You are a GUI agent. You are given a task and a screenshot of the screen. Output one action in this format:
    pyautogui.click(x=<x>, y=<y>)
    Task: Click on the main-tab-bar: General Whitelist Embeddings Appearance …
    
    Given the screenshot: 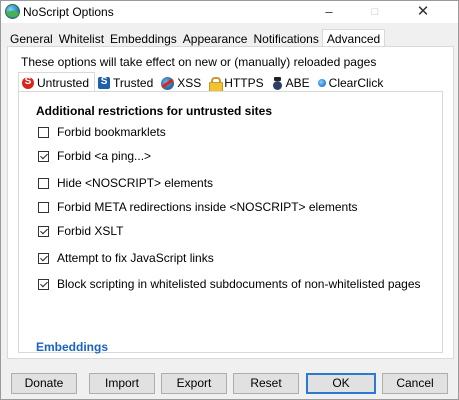 What is the action you would take?
    pyautogui.click(x=196, y=38)
    